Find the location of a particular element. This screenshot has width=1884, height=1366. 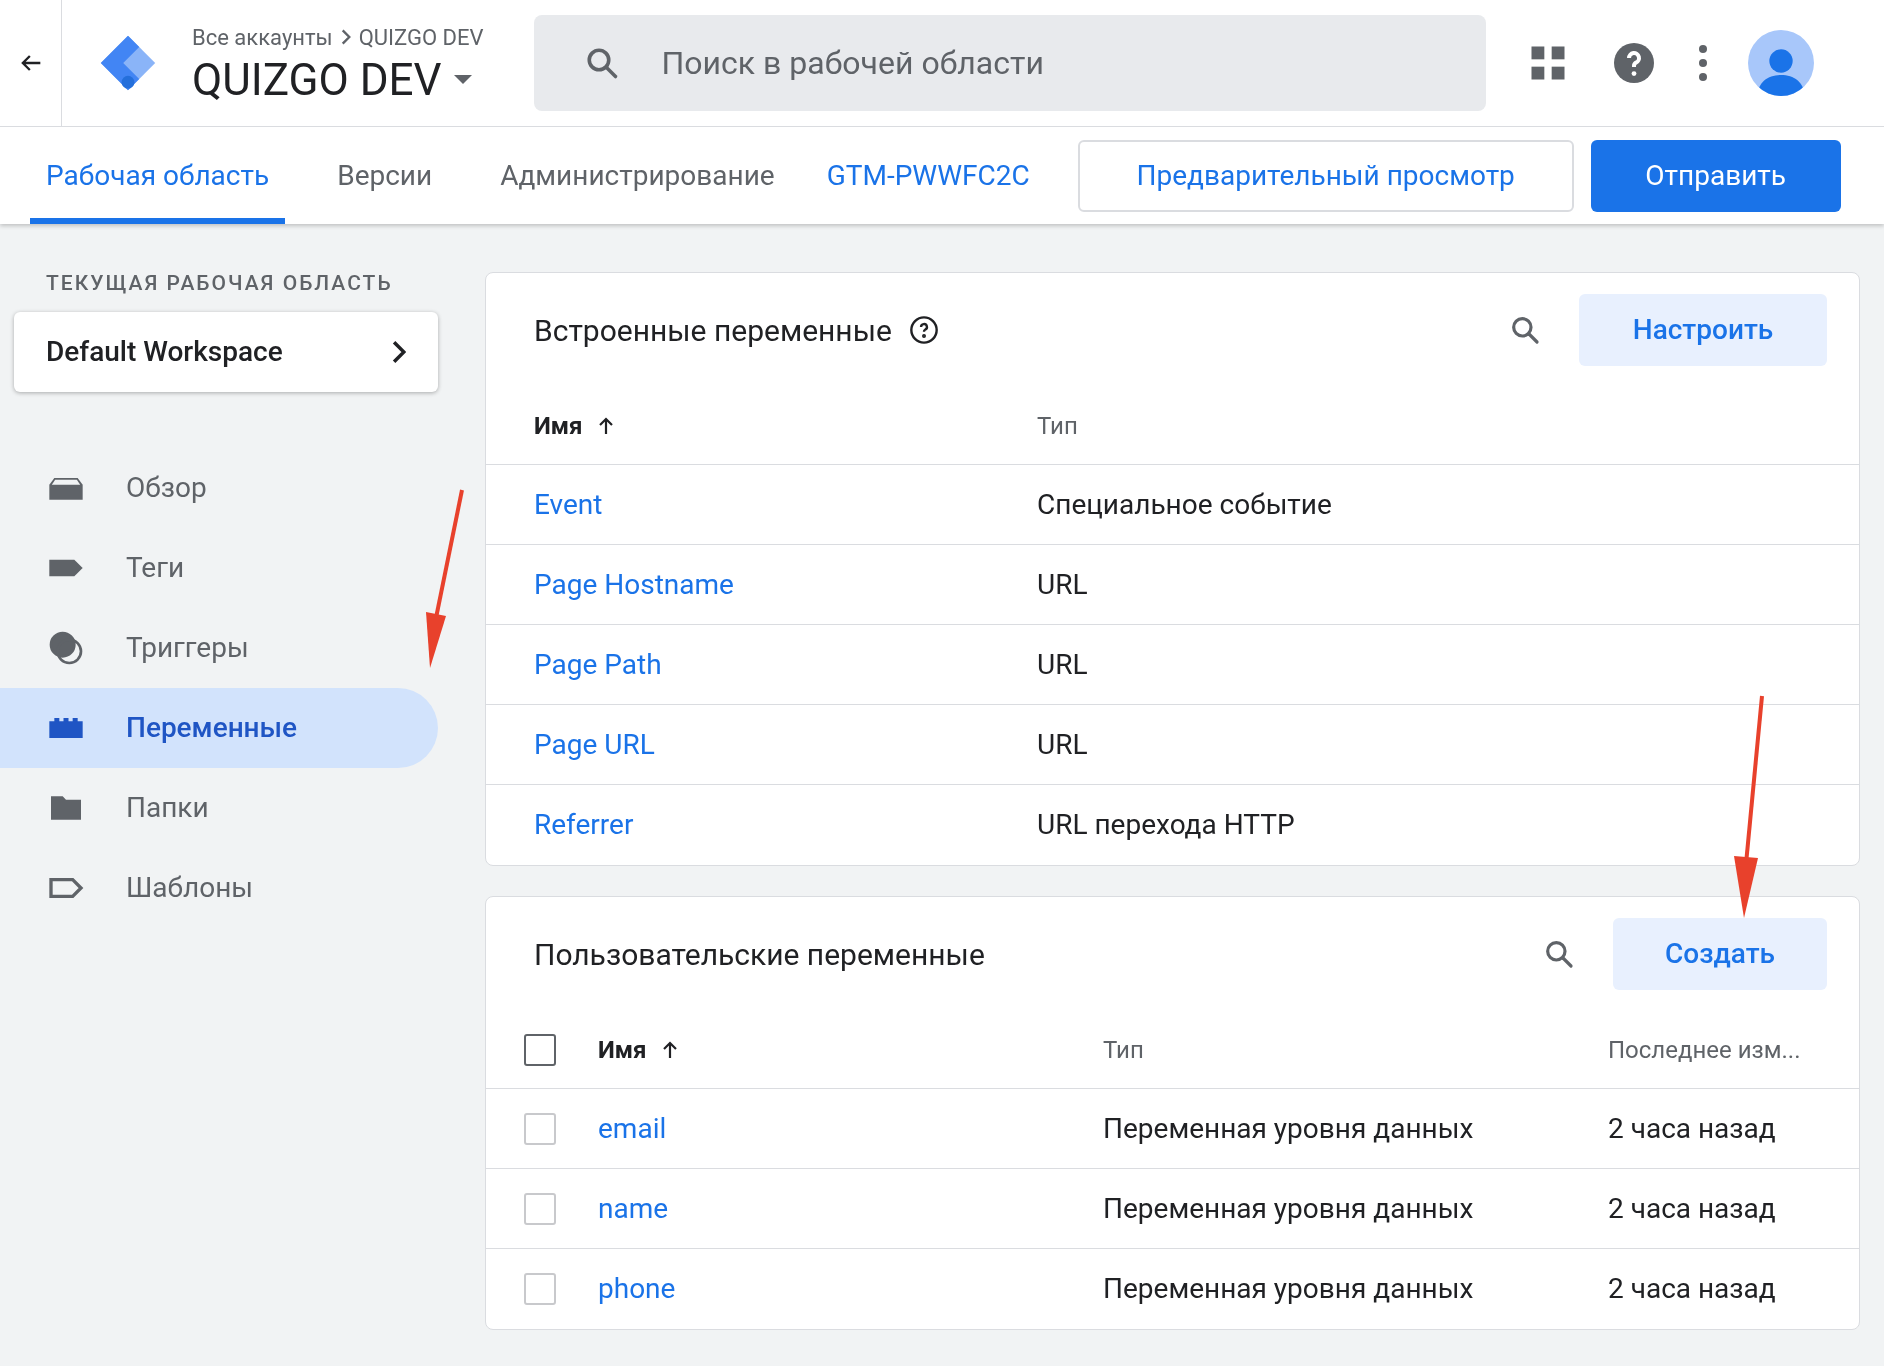

variable-link: Event is located at coordinates (568, 504).